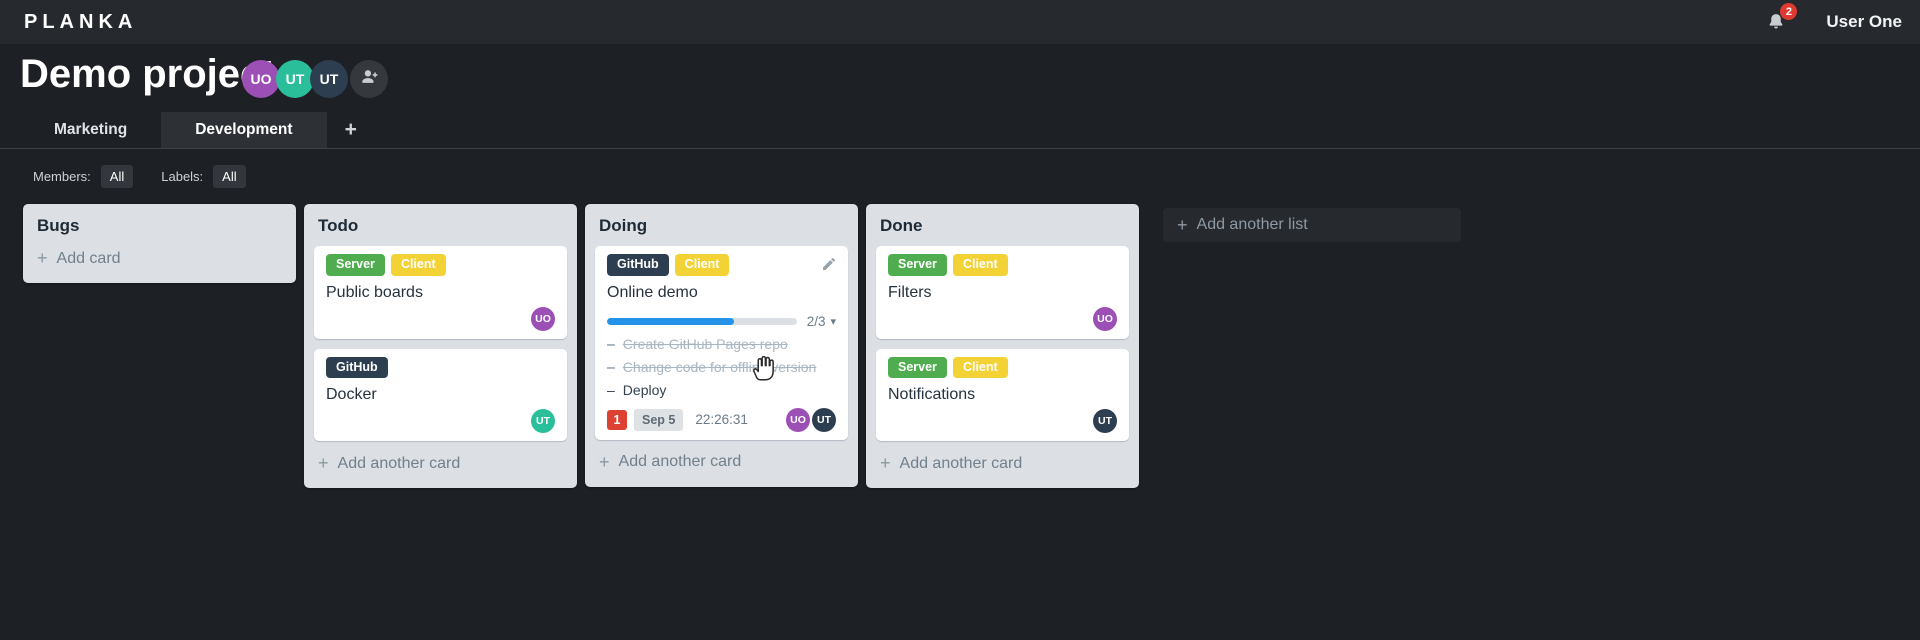 Image resolution: width=1920 pixels, height=640 pixels. Describe the element at coordinates (440, 395) in the screenshot. I see `card: GitHub Docker UT` at that location.